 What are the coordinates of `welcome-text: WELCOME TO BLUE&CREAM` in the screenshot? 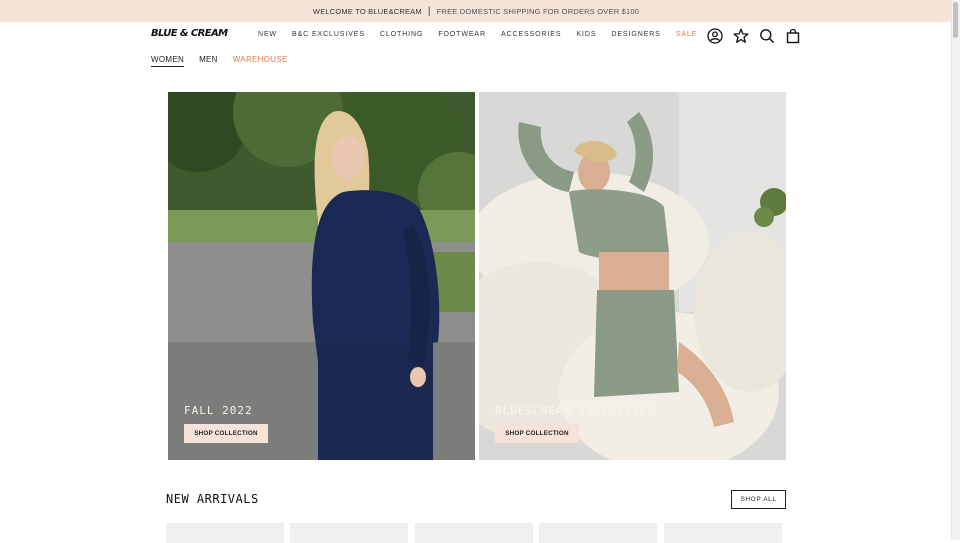 It's located at (367, 11).